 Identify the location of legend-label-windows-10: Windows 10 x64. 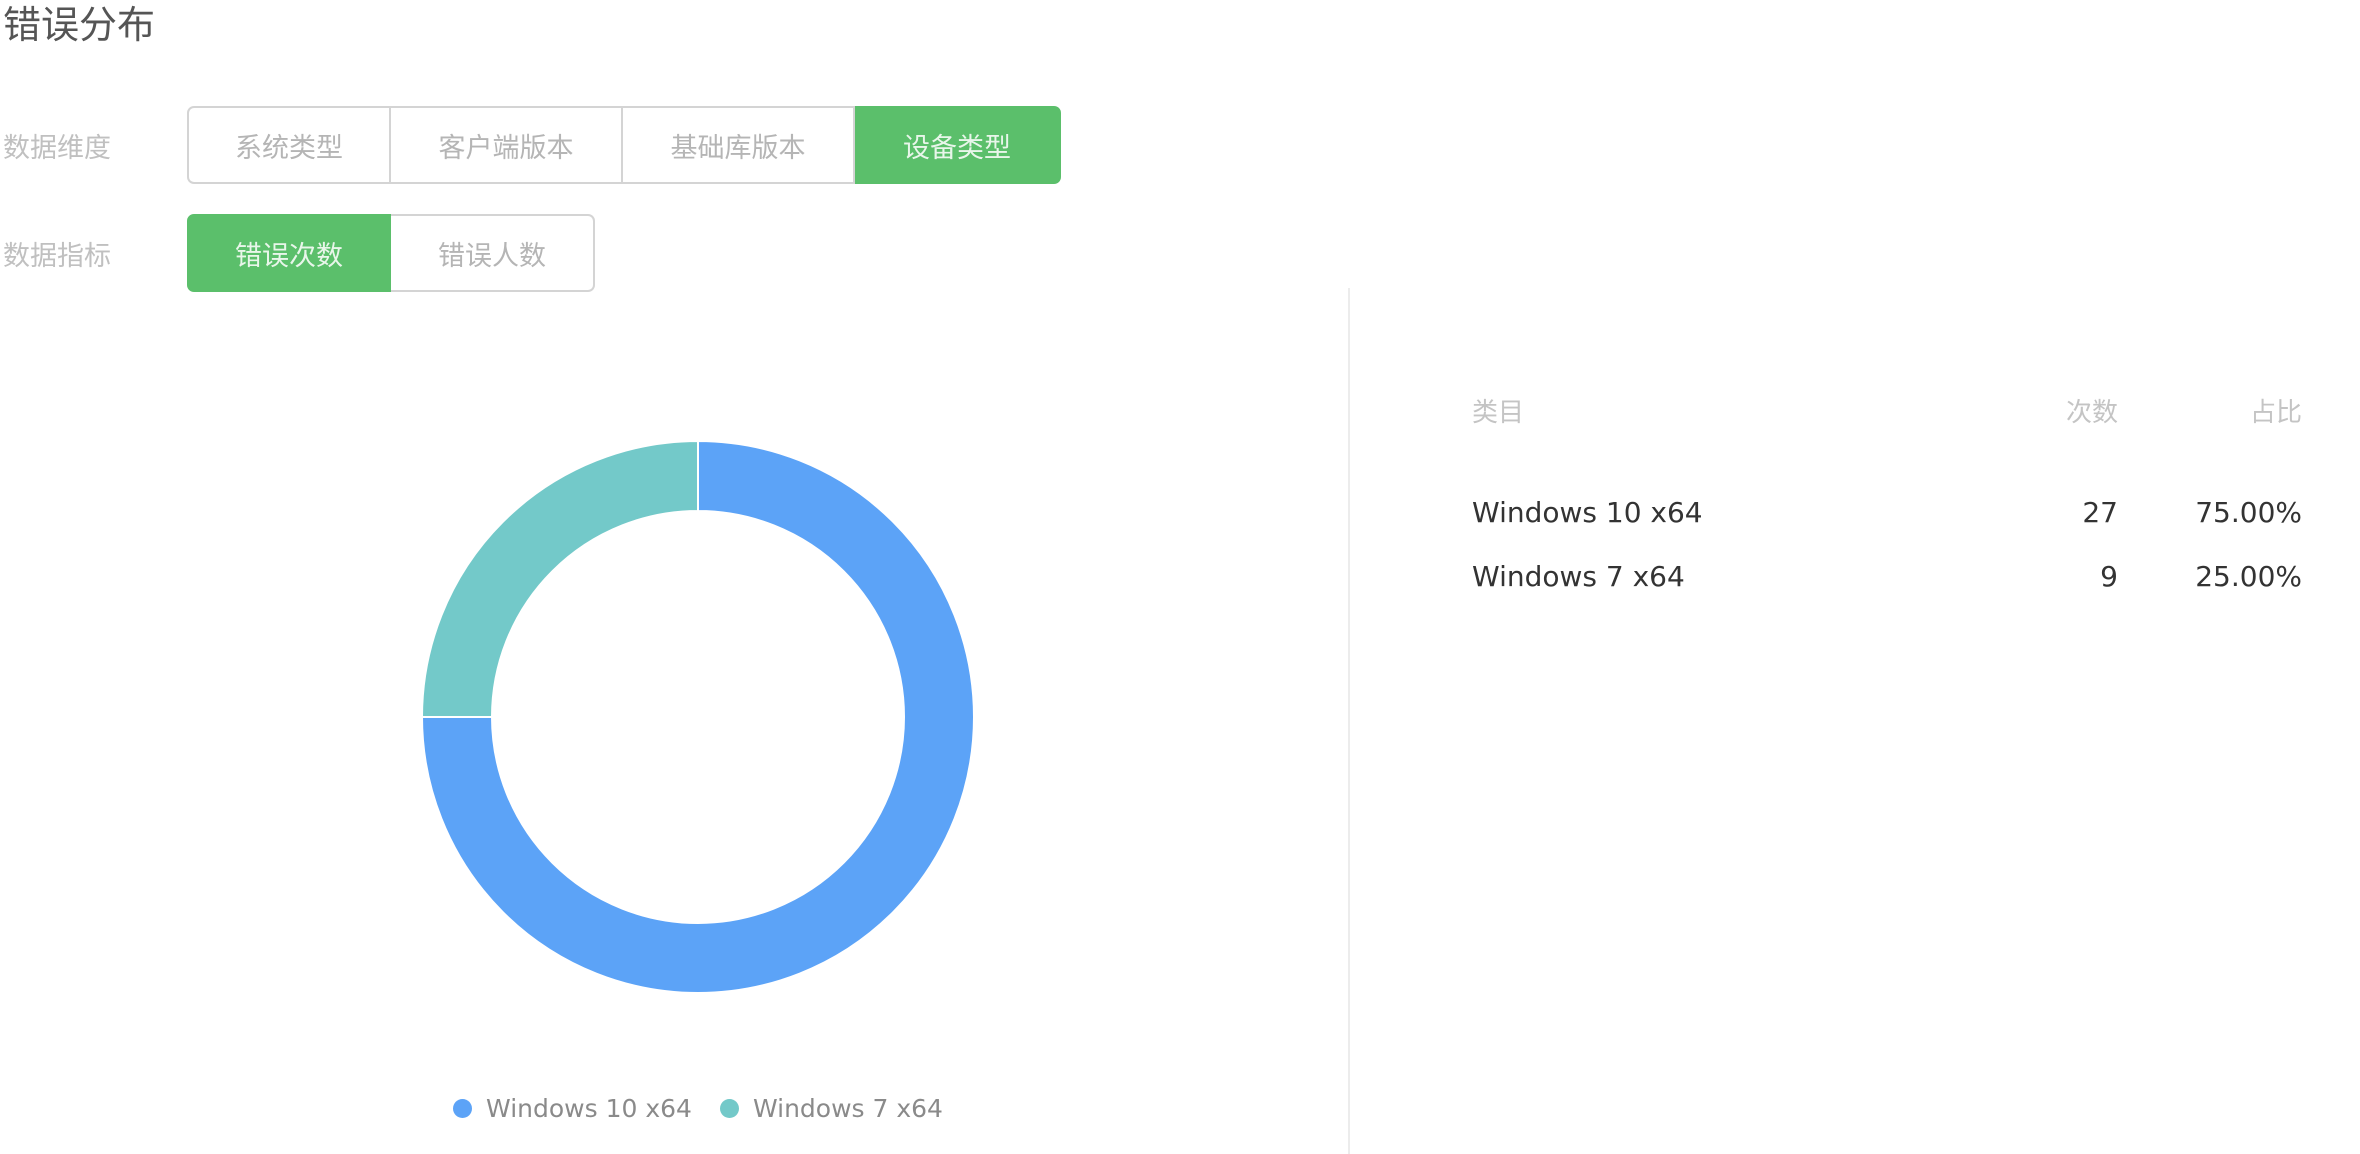
(589, 1108).